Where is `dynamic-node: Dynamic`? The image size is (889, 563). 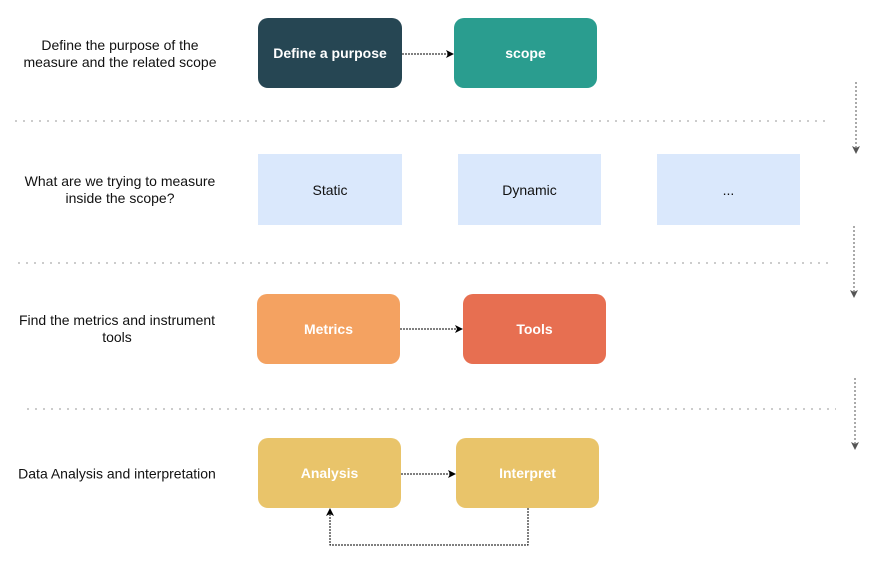
dynamic-node: Dynamic is located at coordinates (529, 189).